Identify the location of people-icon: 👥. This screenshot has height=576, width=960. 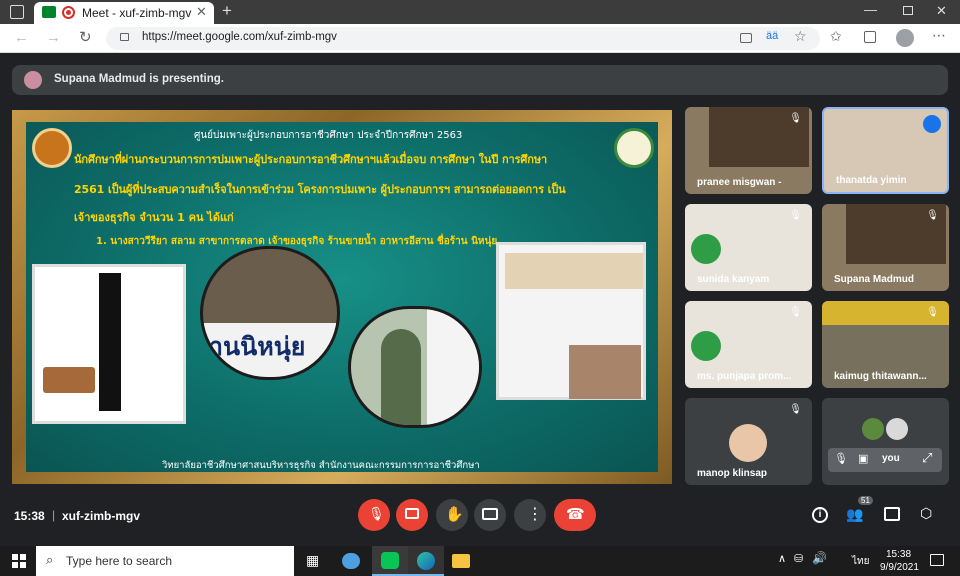
(854, 514).